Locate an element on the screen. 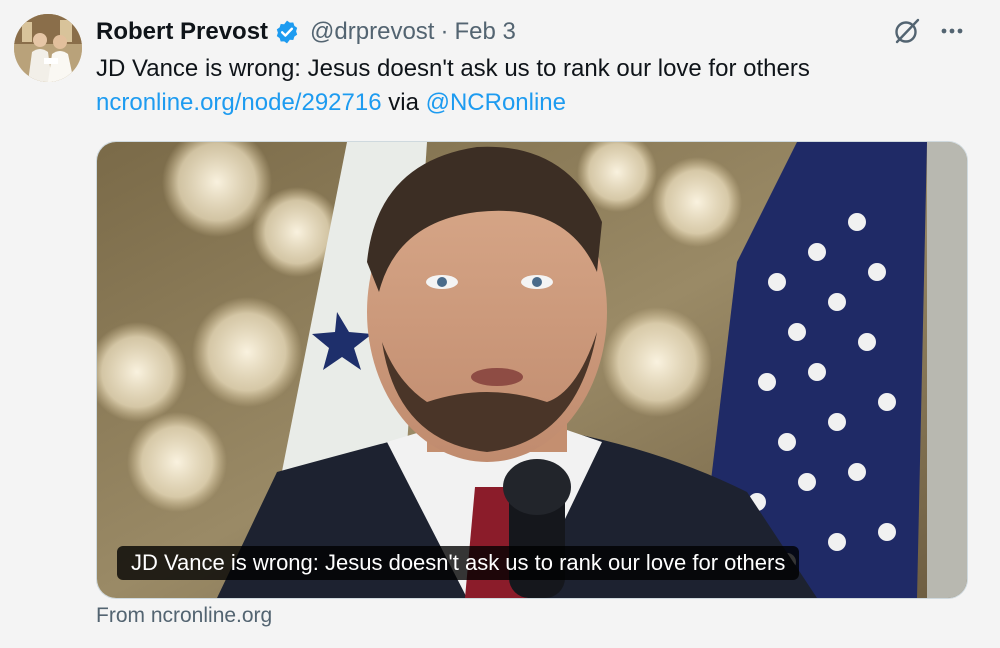  avatar-image is located at coordinates (48, 48).